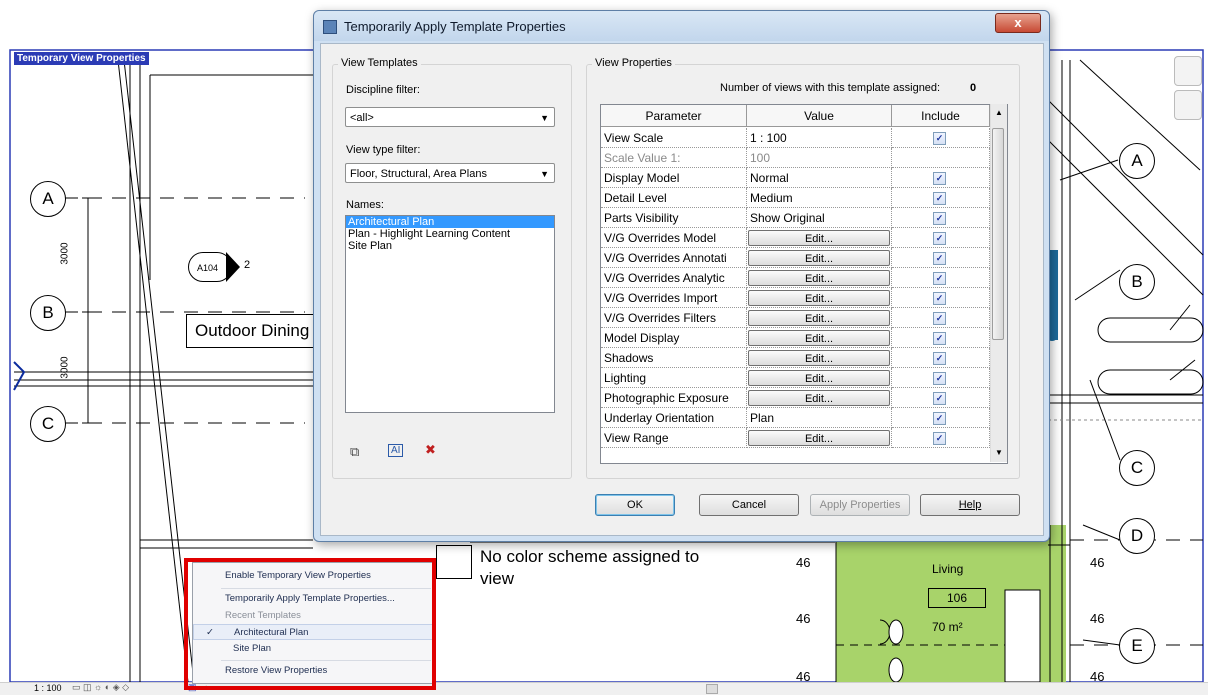 Image resolution: width=1208 pixels, height=695 pixels. Describe the element at coordinates (65, 253) in the screenshot. I see `dimension-text-1: 3000` at that location.